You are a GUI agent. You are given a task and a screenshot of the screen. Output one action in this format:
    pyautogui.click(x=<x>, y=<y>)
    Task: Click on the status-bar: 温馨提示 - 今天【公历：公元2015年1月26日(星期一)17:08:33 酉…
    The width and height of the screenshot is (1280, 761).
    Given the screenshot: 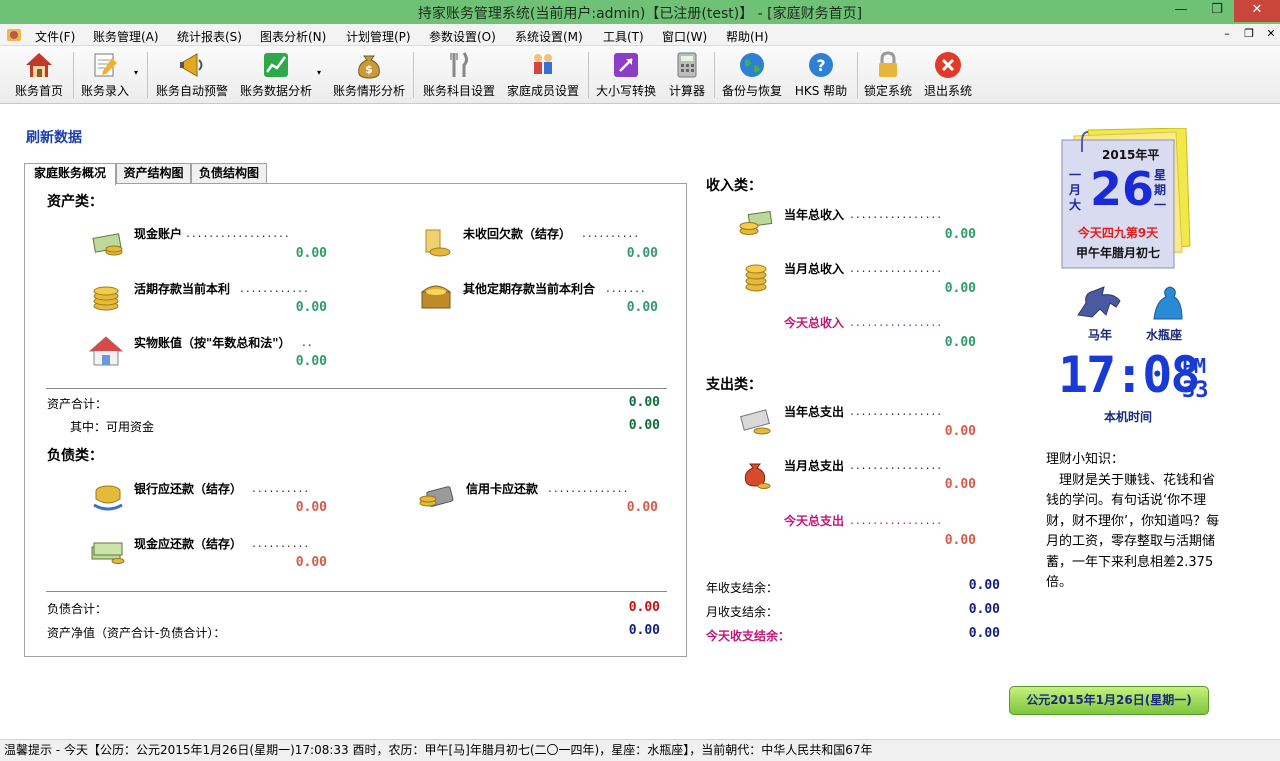 What is the action you would take?
    pyautogui.click(x=640, y=750)
    